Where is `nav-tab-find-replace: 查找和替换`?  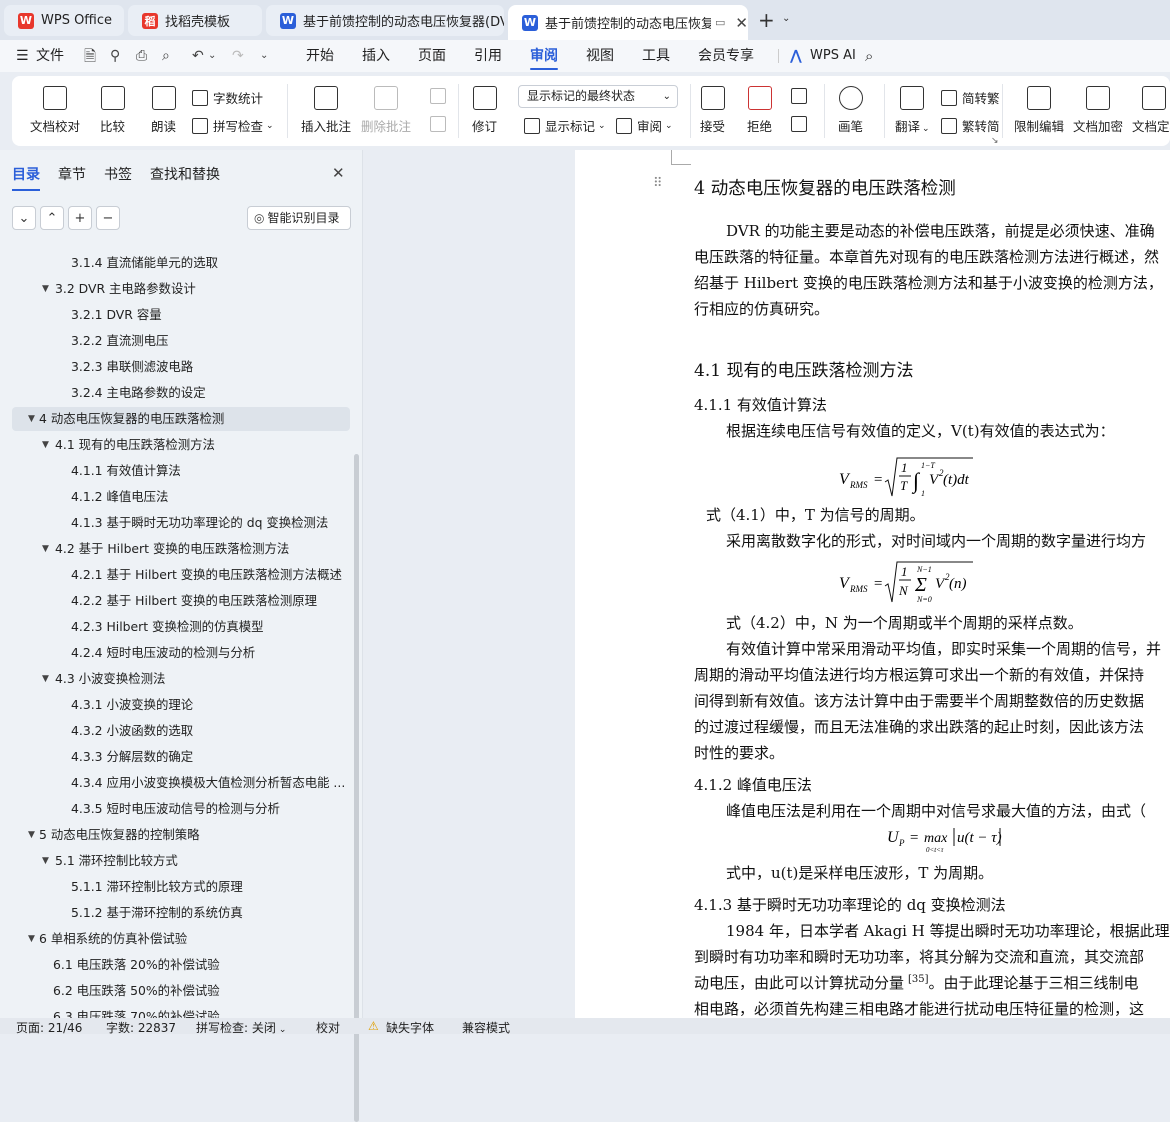 nav-tab-find-replace: 查找和替换 is located at coordinates (185, 174).